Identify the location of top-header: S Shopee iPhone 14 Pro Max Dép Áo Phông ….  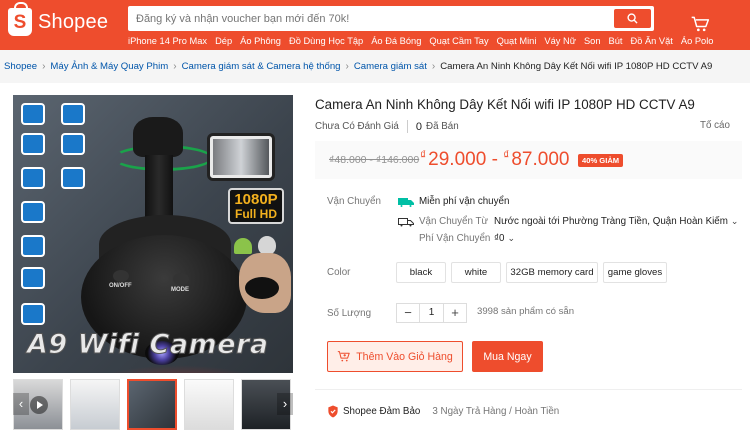
(375, 25).